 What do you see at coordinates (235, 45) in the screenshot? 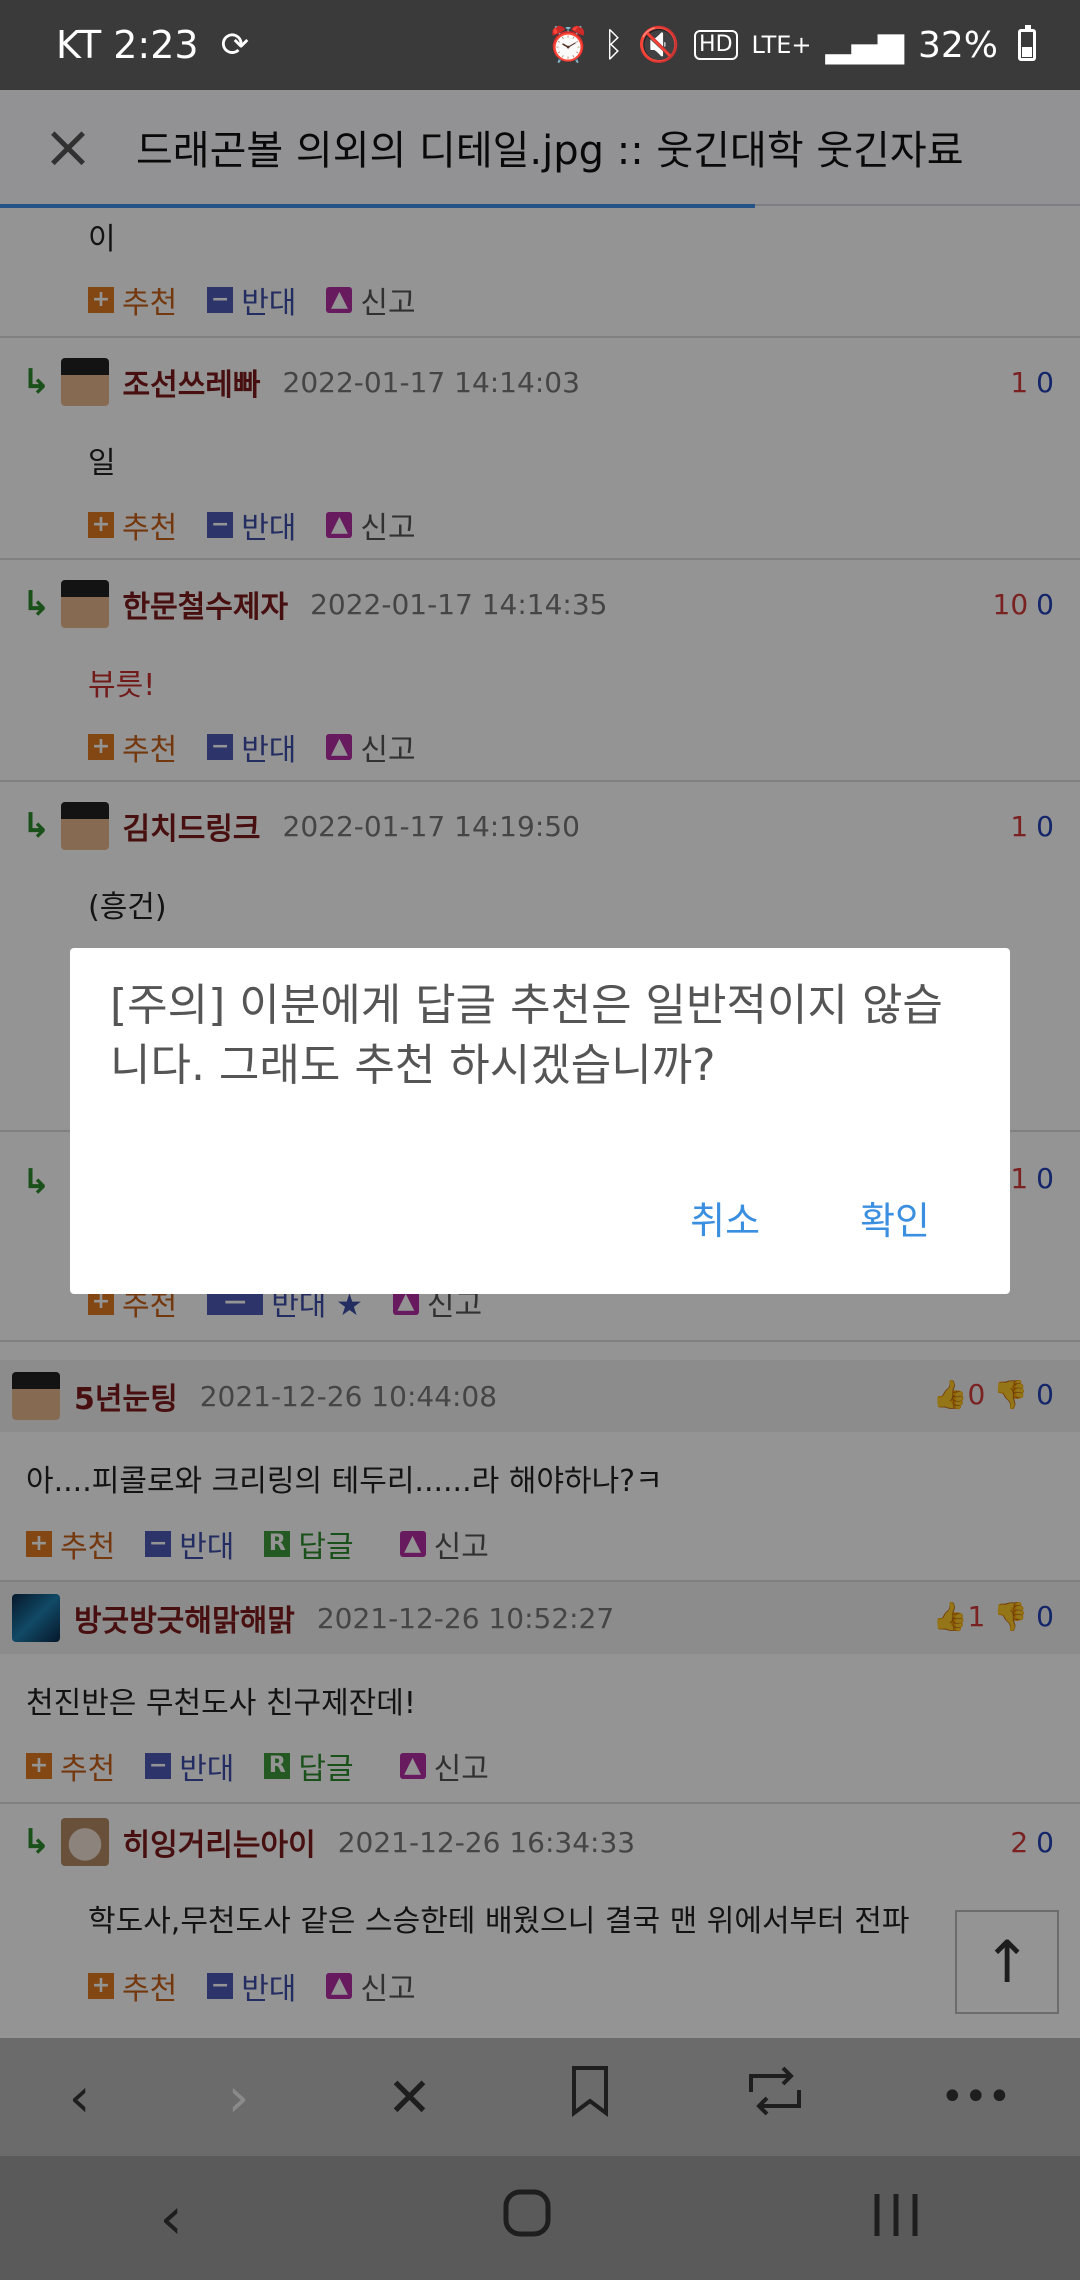
I see `sync-icon: ⟳` at bounding box center [235, 45].